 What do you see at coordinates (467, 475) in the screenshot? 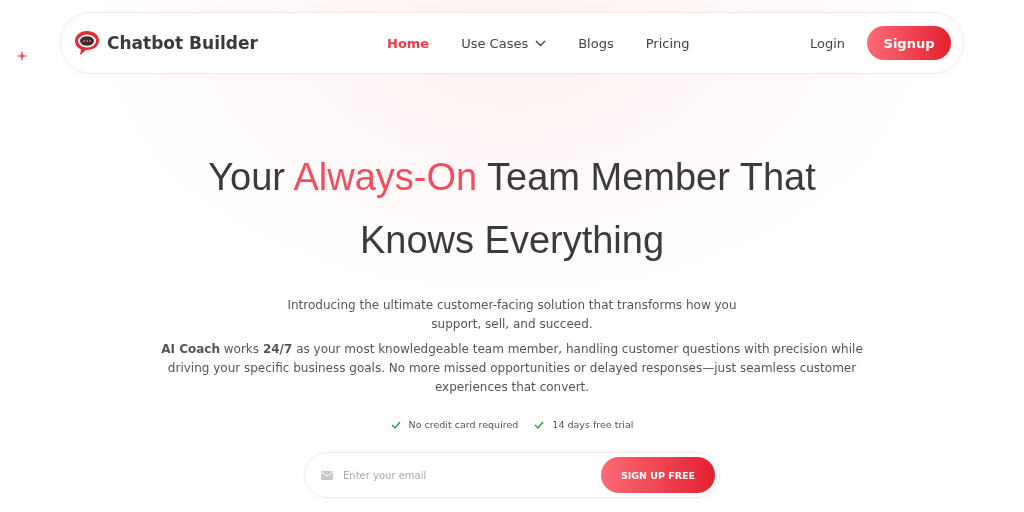
I see `email-field: Enter your email` at bounding box center [467, 475].